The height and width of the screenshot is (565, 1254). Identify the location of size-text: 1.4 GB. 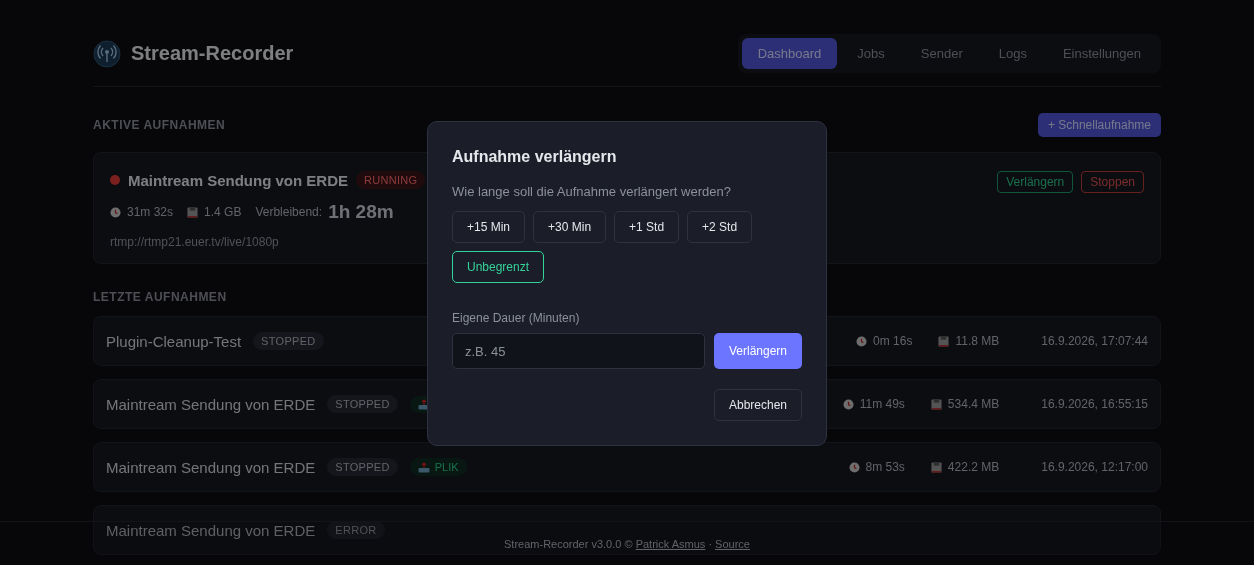
(223, 212).